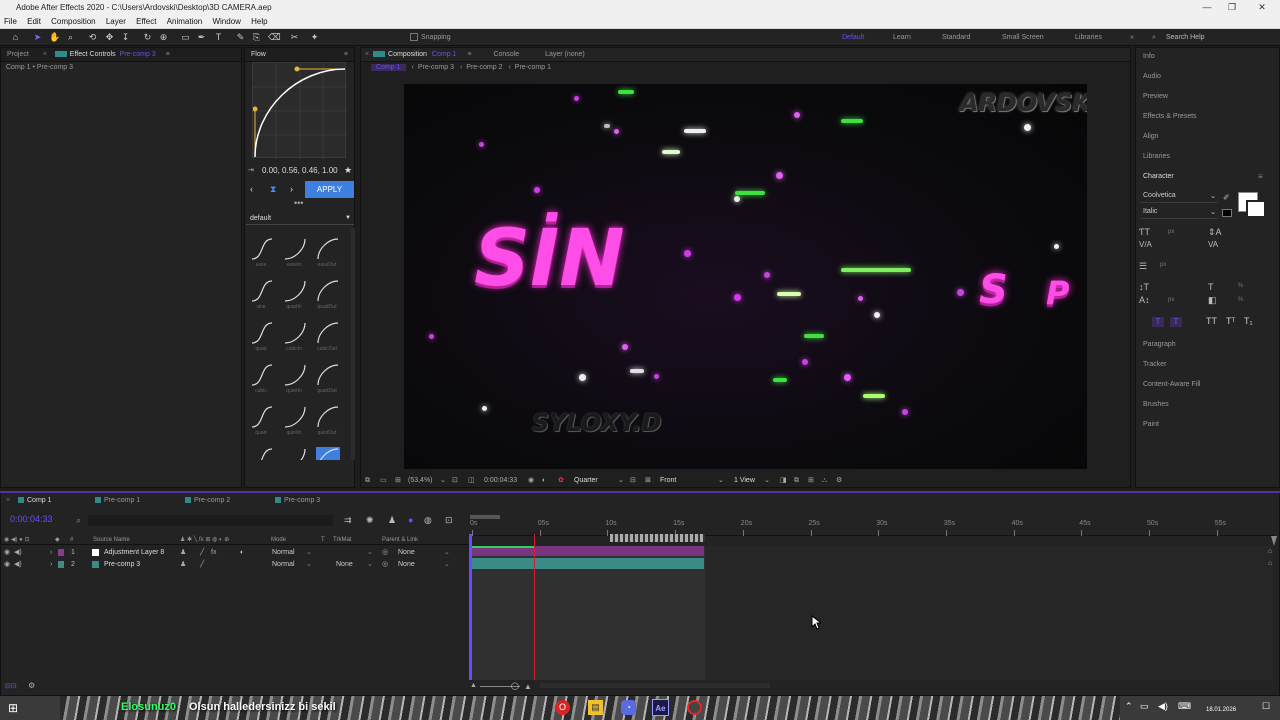  Describe the element at coordinates (528, 686) in the screenshot. I see `zoom-in-icon: ▲` at that location.